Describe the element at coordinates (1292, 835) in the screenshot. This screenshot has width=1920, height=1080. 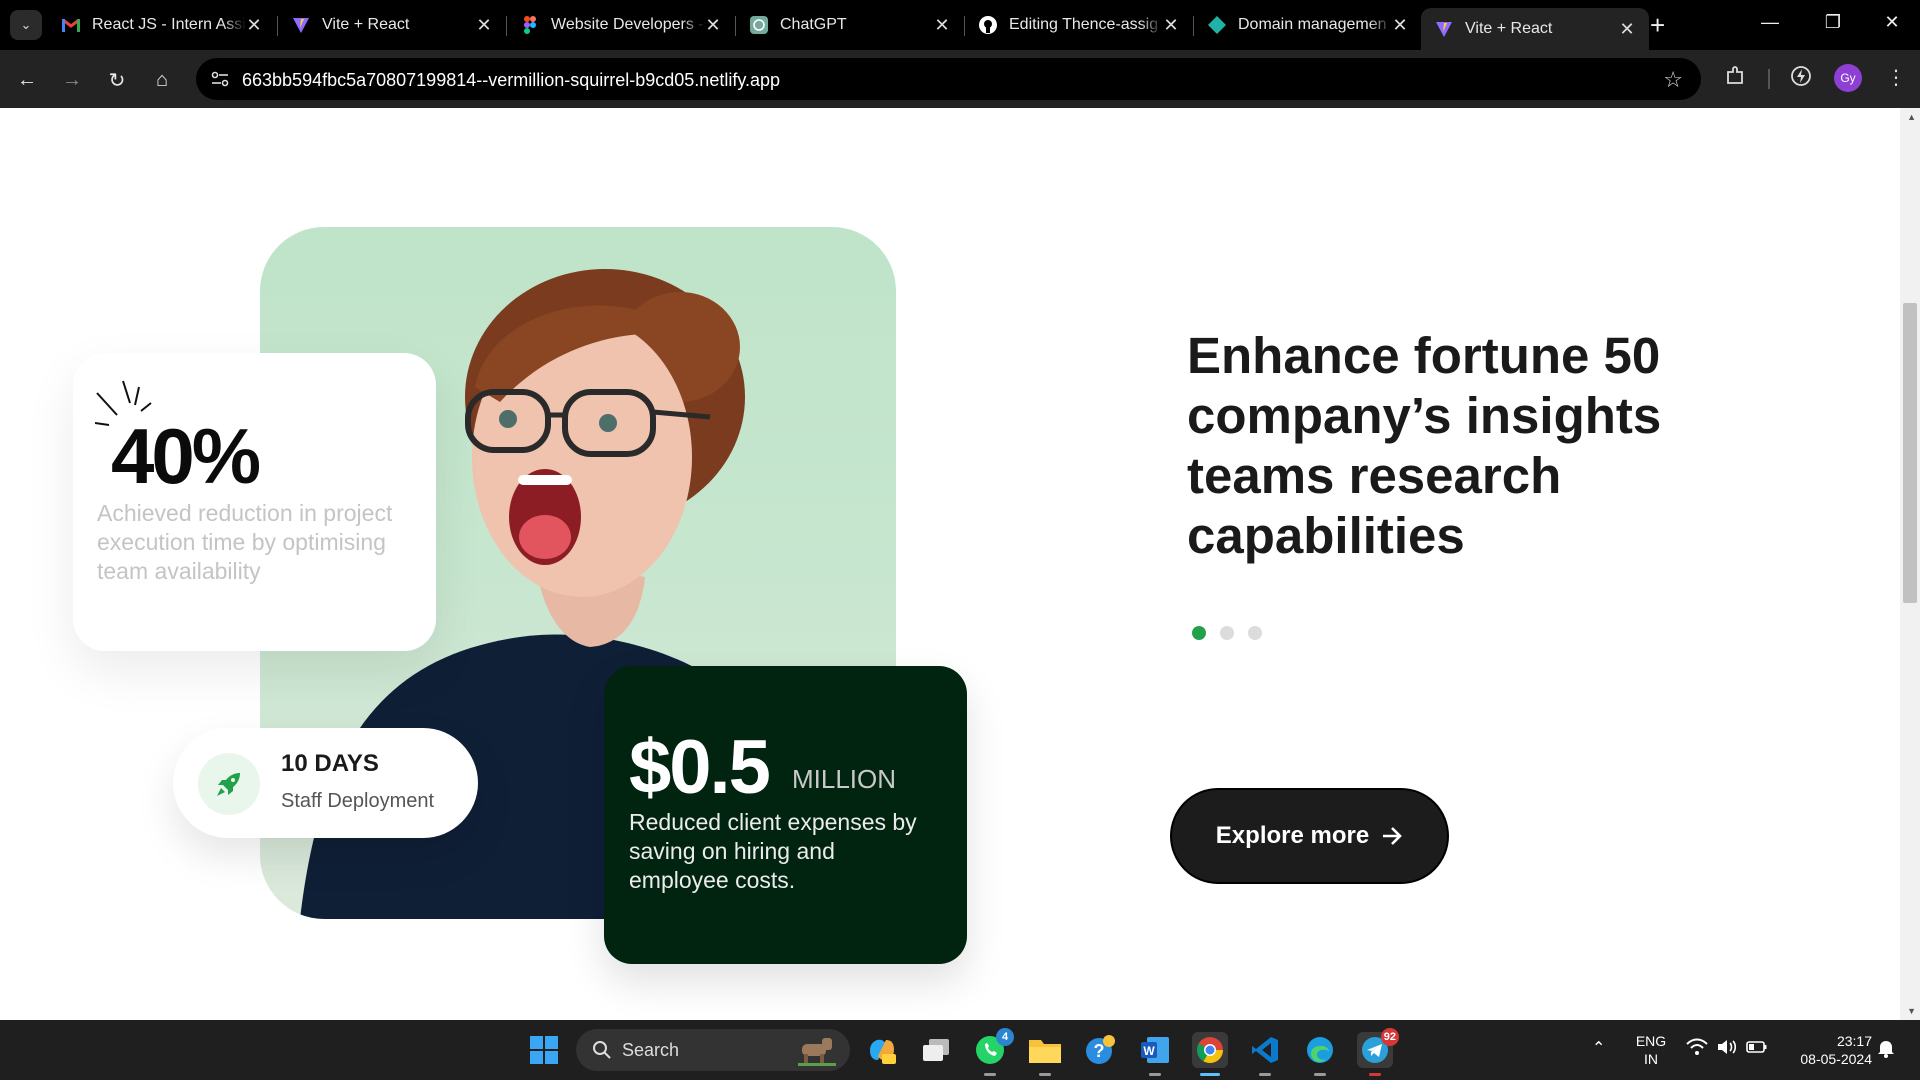
I see `explore-more-label: Explore more` at that location.